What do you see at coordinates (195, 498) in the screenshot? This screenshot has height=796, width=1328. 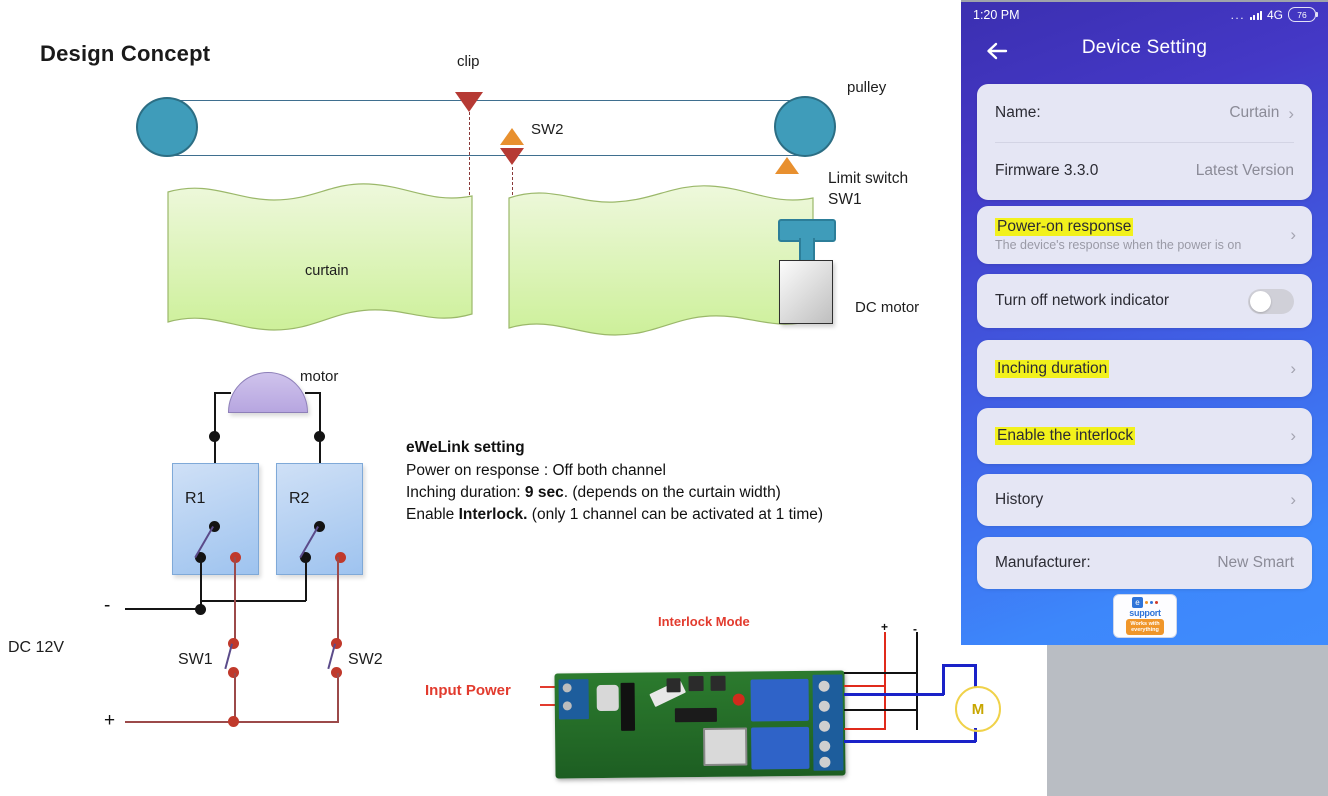 I see `relay-r1-label: R1` at bounding box center [195, 498].